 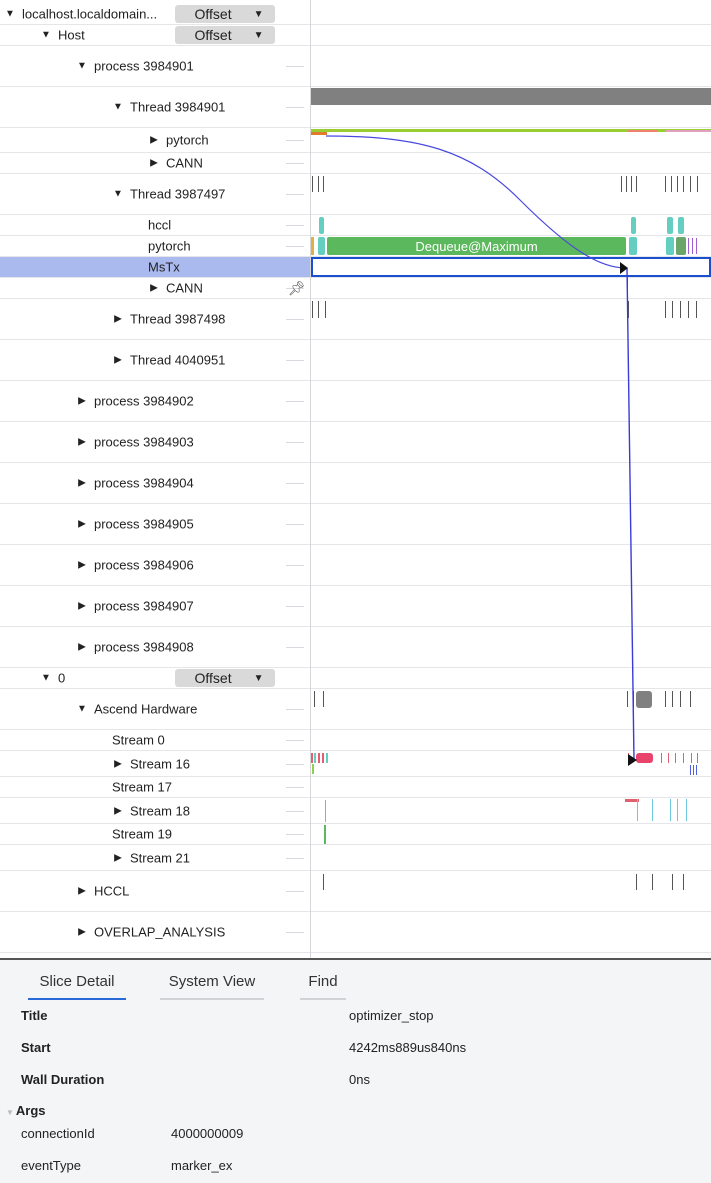 I want to click on track-label-area: ▼ localhost.localdomain... Offset ▼, so click(x=155, y=14).